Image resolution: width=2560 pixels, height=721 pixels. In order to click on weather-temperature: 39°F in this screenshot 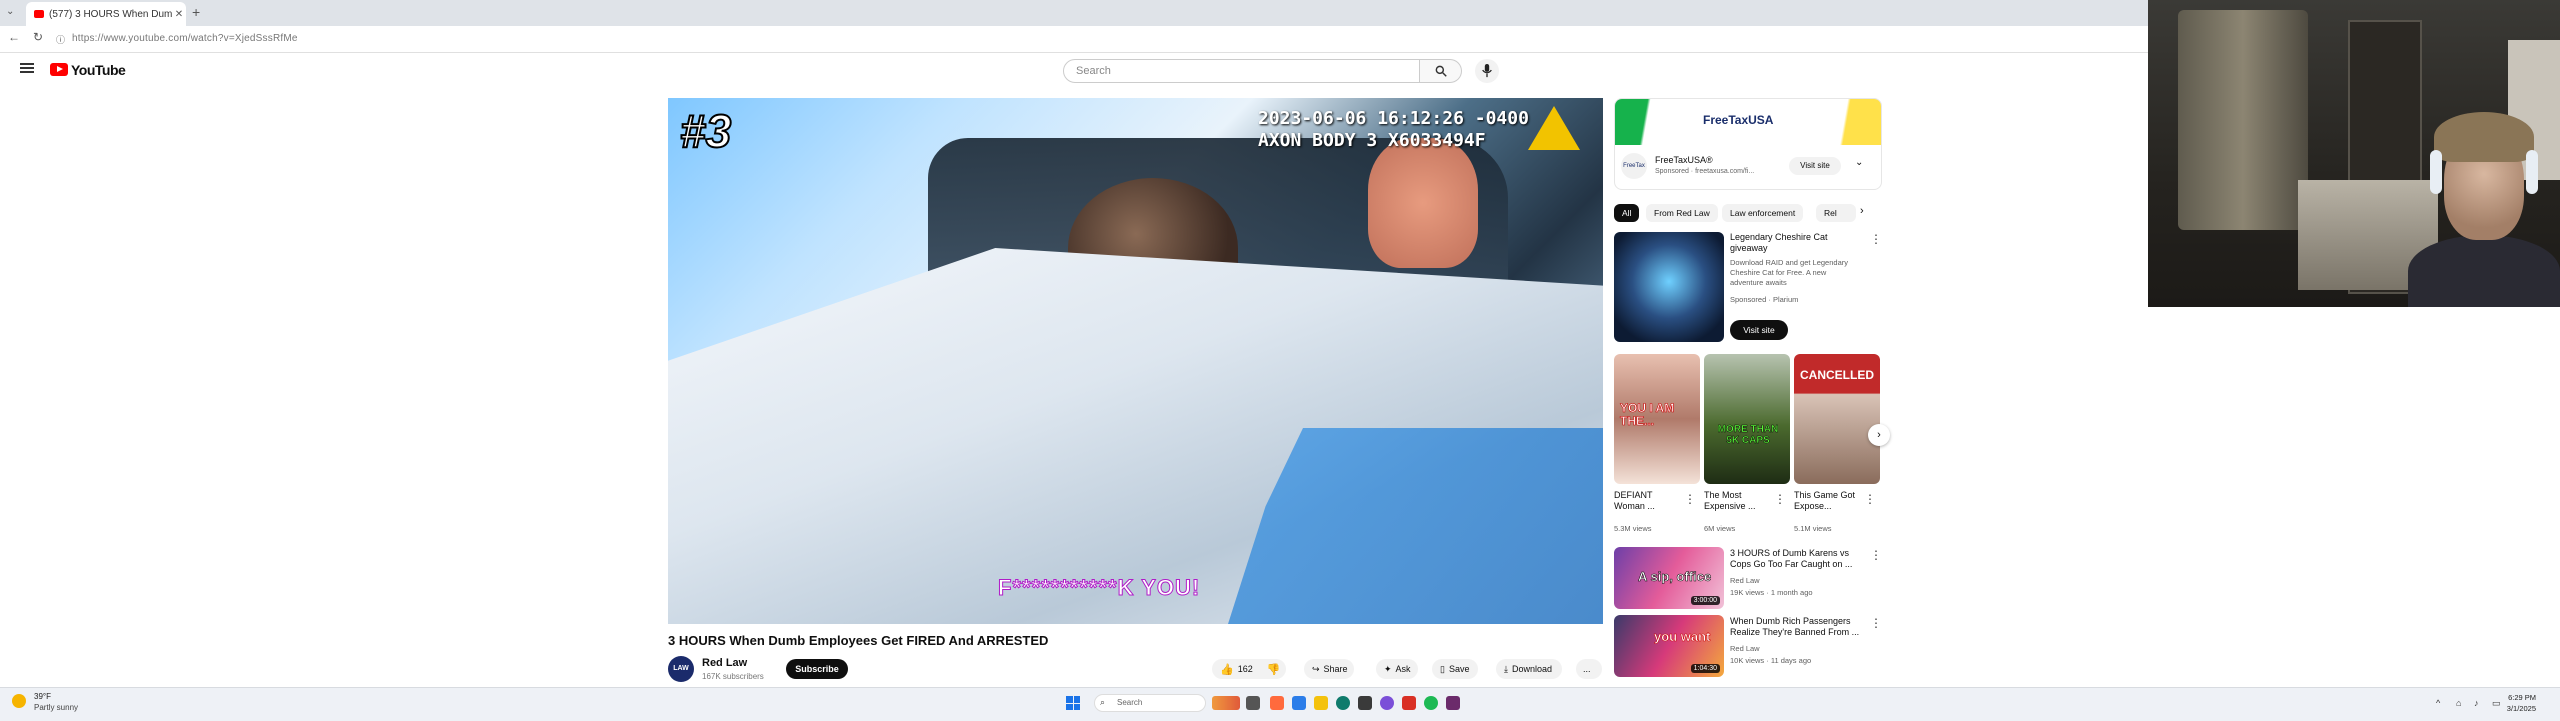, I will do `click(42, 696)`.